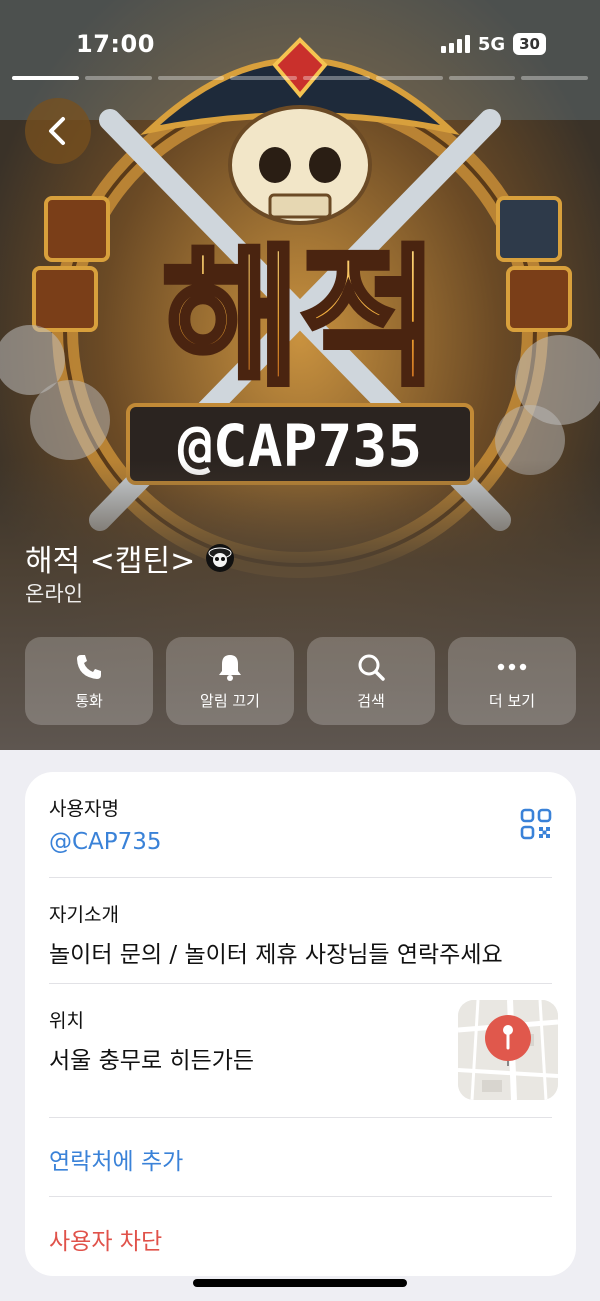  I want to click on more-label: 더 보기, so click(512, 700).